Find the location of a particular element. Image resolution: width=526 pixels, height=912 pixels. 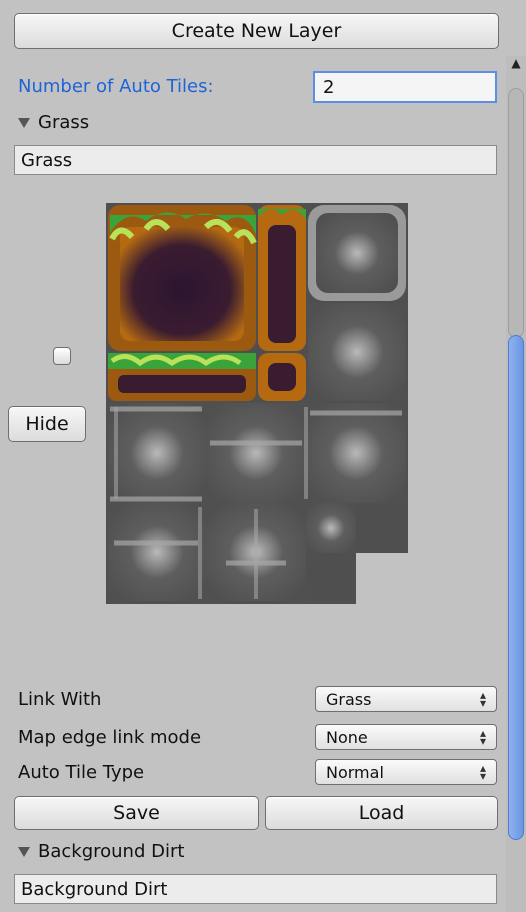

create-new-layer-button: Create New Layer is located at coordinates (256, 31).